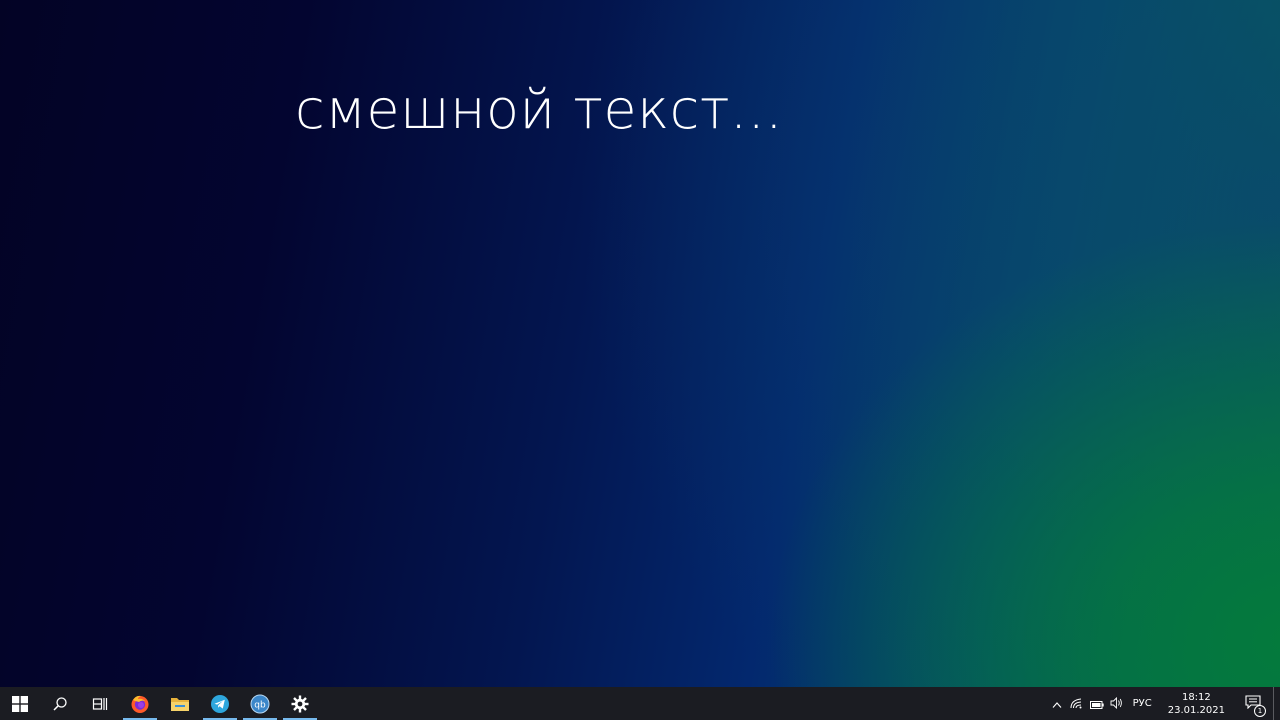  I want to click on network-button, so click(1077, 703).